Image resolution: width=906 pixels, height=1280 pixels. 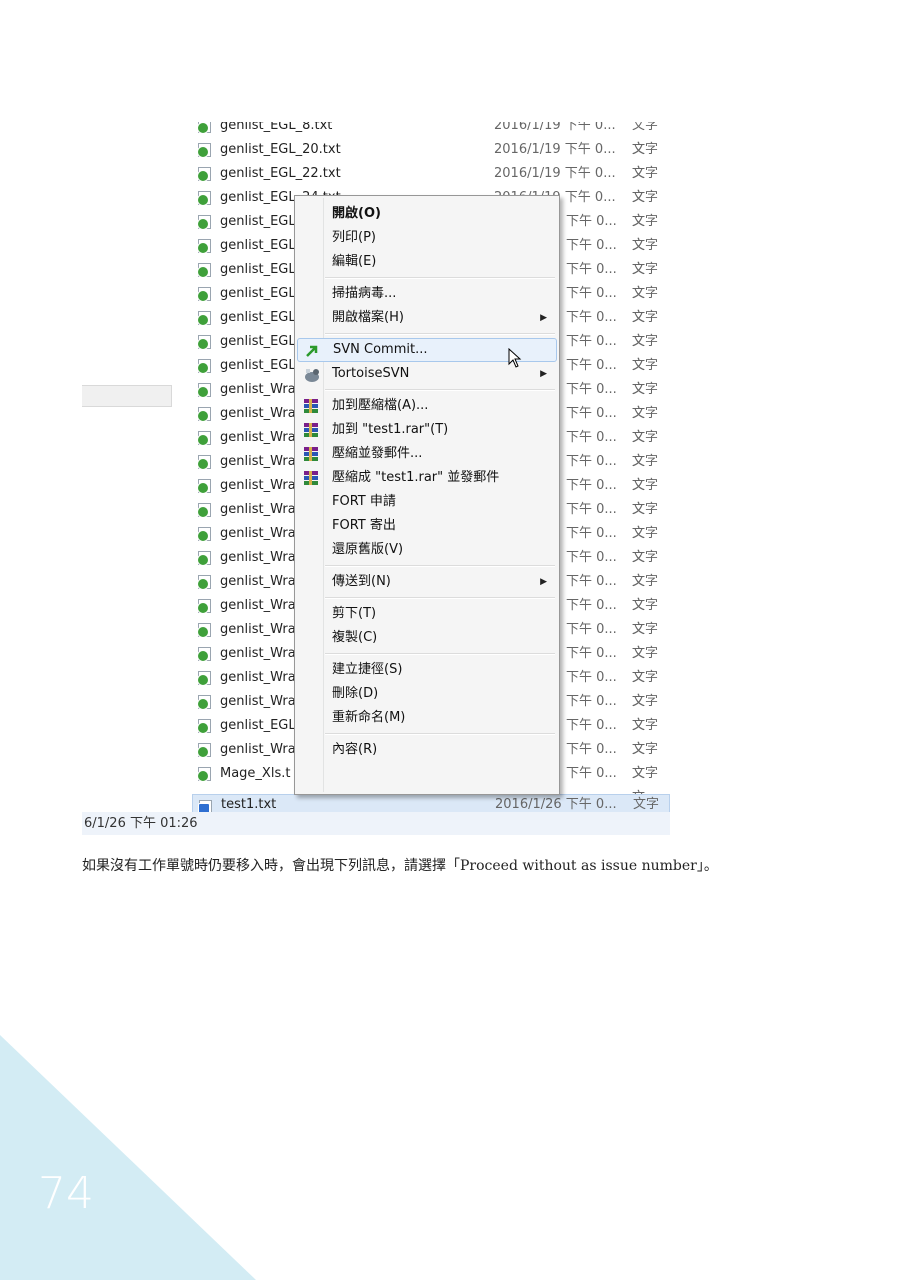 What do you see at coordinates (312, 351) in the screenshot?
I see `svn-commit-icon` at bounding box center [312, 351].